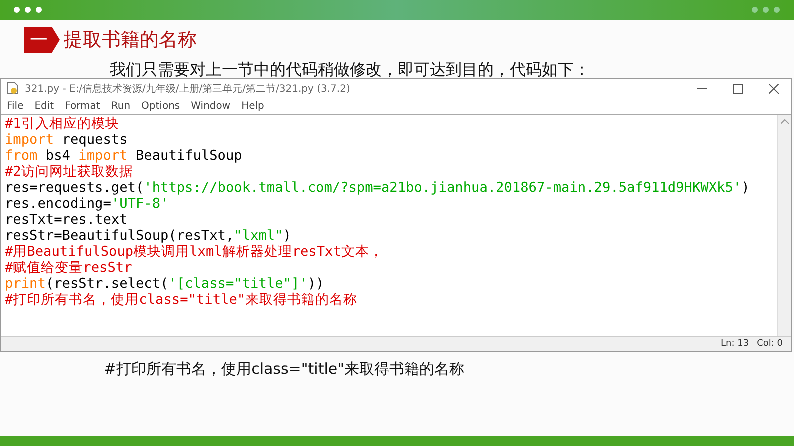  What do you see at coordinates (62, 124) in the screenshot?
I see `code-line: #1引入相应的模块` at bounding box center [62, 124].